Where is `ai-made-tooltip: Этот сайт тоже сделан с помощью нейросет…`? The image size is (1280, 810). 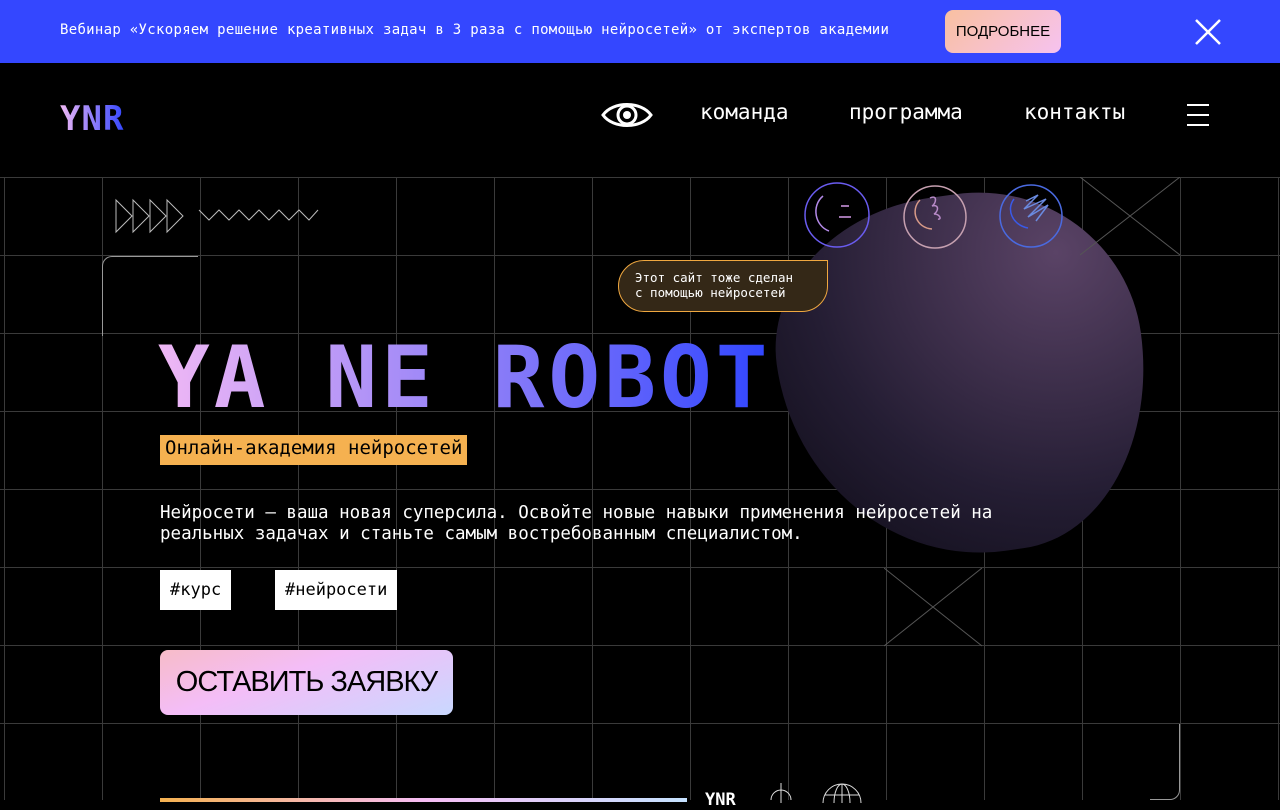 ai-made-tooltip: Этот сайт тоже сделан с помощью нейросет… is located at coordinates (723, 286).